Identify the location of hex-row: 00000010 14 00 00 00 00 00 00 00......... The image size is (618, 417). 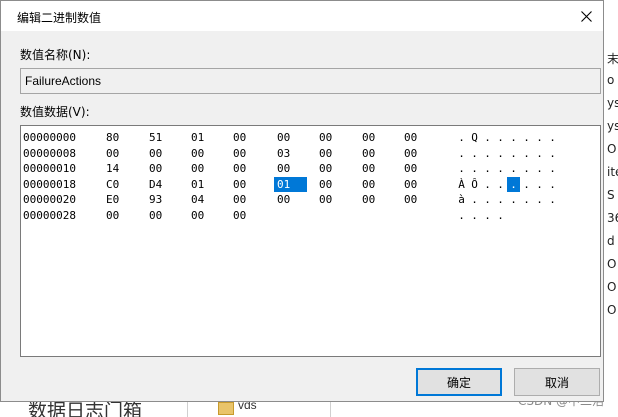
(310, 168).